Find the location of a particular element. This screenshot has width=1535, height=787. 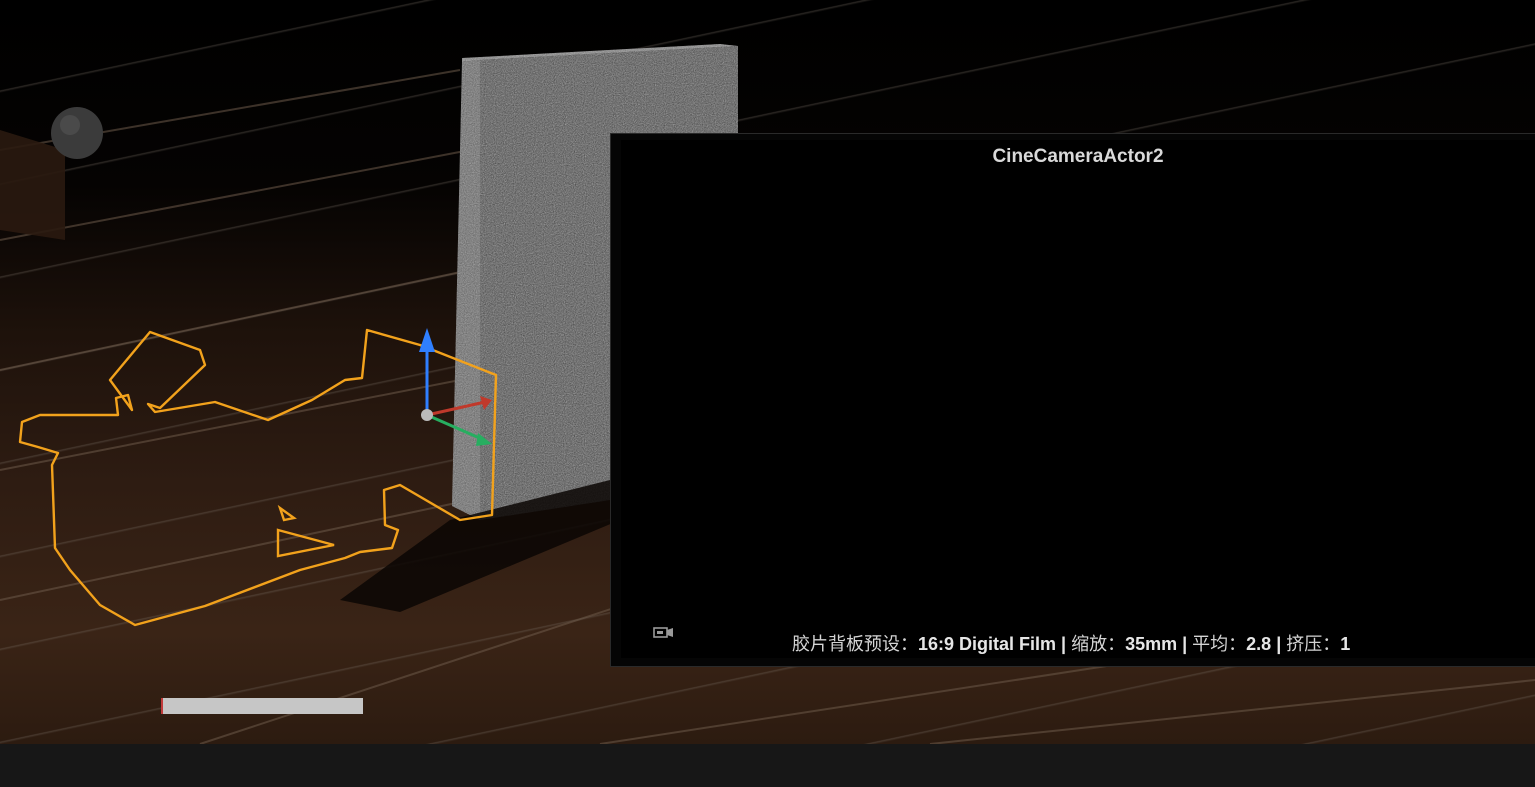

zoom-value: 35mm is located at coordinates (1151, 644).